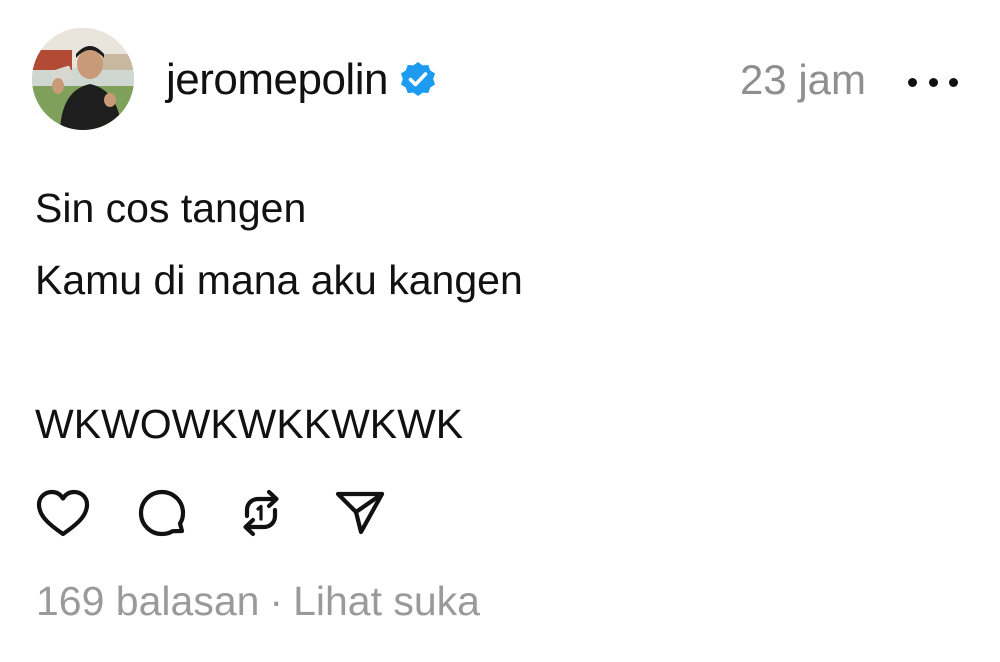 Image resolution: width=1000 pixels, height=662 pixels. I want to click on username: jeromepolin, so click(277, 80).